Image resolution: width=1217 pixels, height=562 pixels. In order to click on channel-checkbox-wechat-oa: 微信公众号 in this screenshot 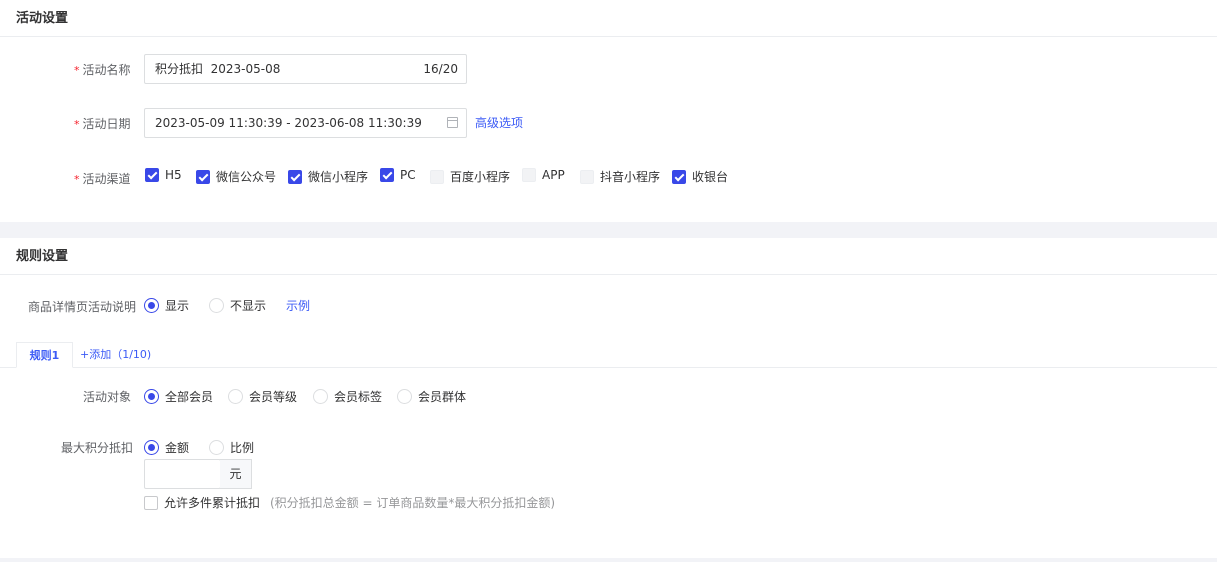, I will do `click(236, 176)`.